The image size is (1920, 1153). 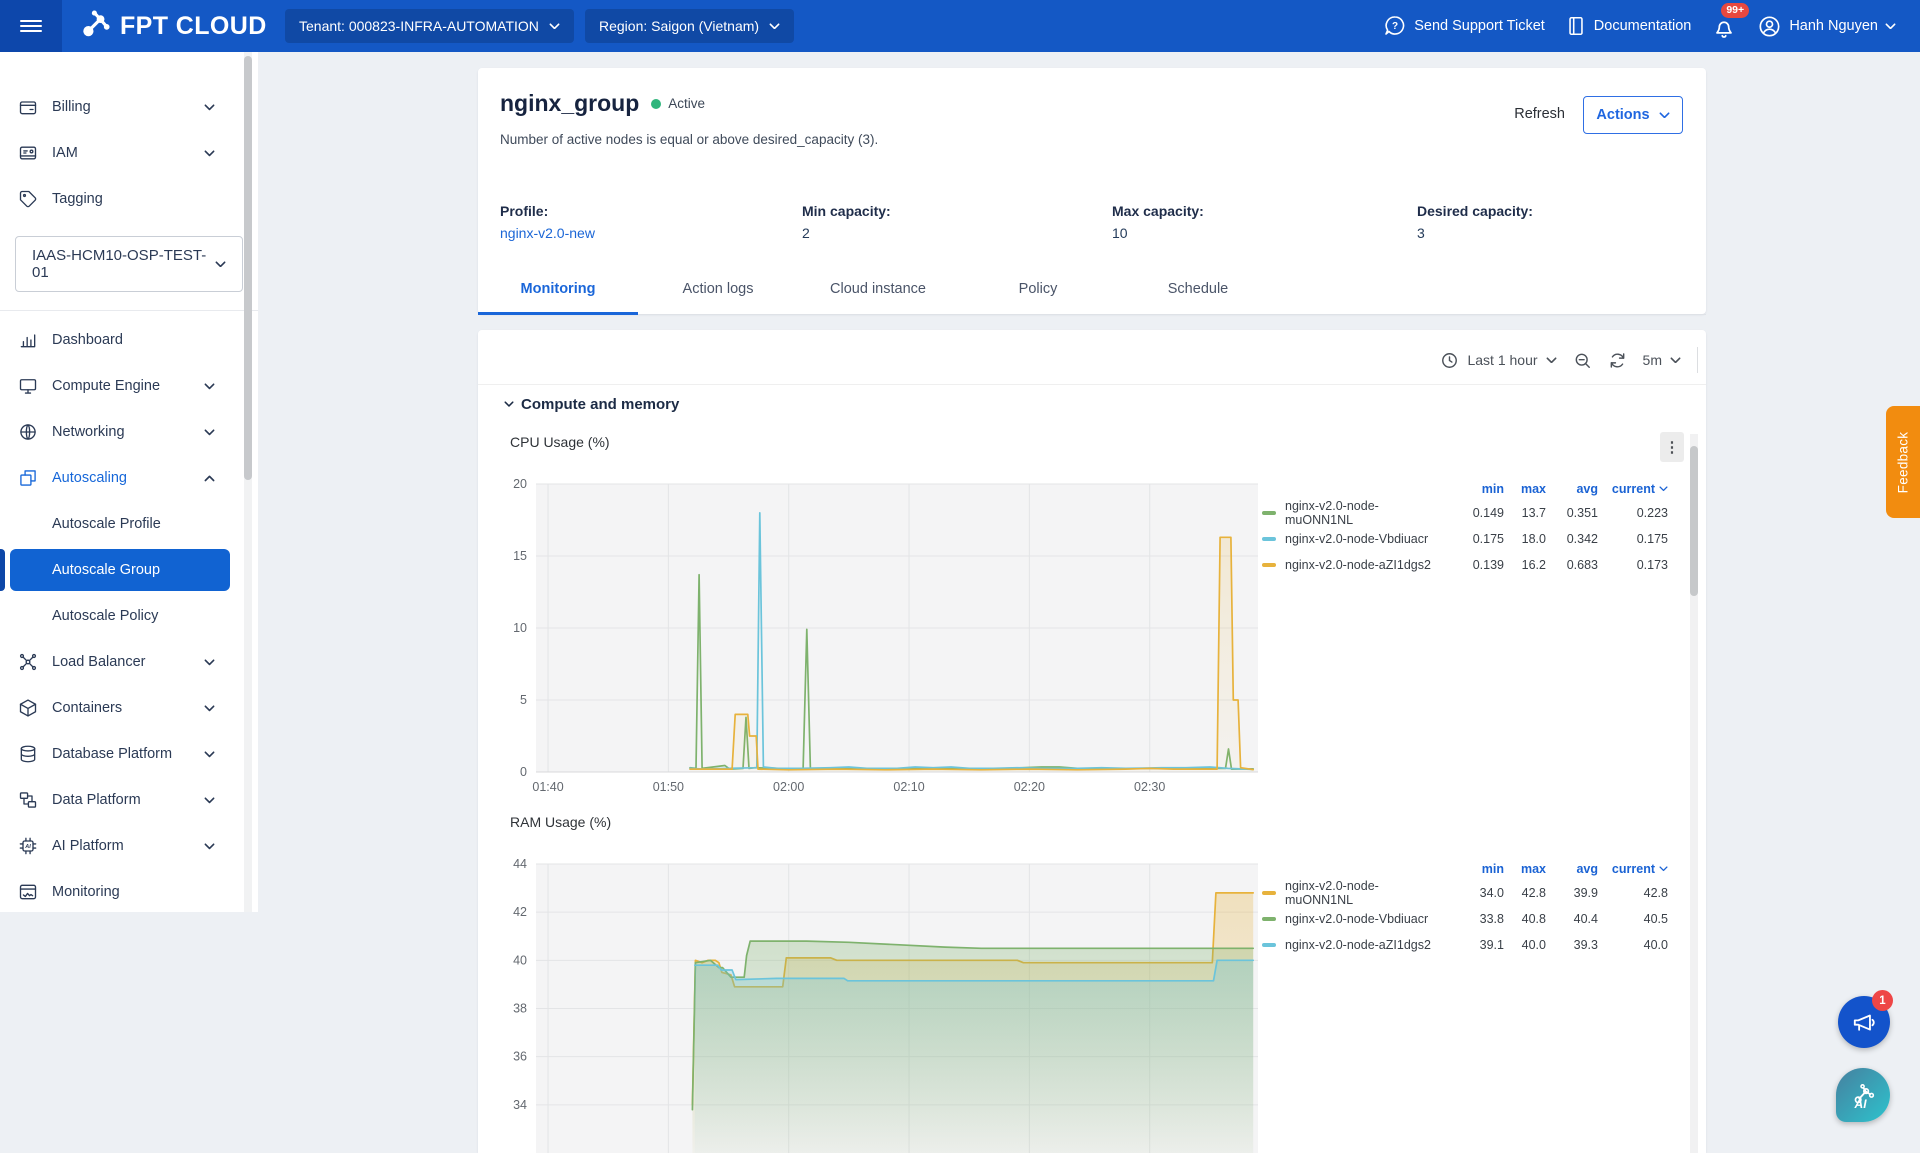 What do you see at coordinates (1539, 114) in the screenshot?
I see `refresh-button: Refresh` at bounding box center [1539, 114].